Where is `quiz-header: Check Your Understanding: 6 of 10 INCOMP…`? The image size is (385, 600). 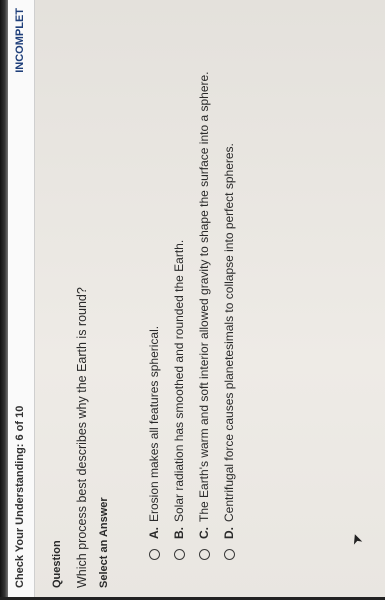 quiz-header: Check Your Understanding: 6 of 10 INCOMP… is located at coordinates (21, 300).